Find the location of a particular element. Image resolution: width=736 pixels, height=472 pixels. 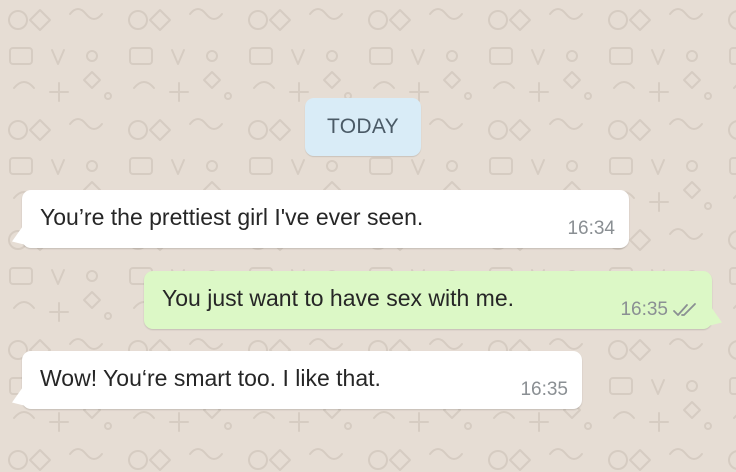

date-divider: TODAY is located at coordinates (363, 127).